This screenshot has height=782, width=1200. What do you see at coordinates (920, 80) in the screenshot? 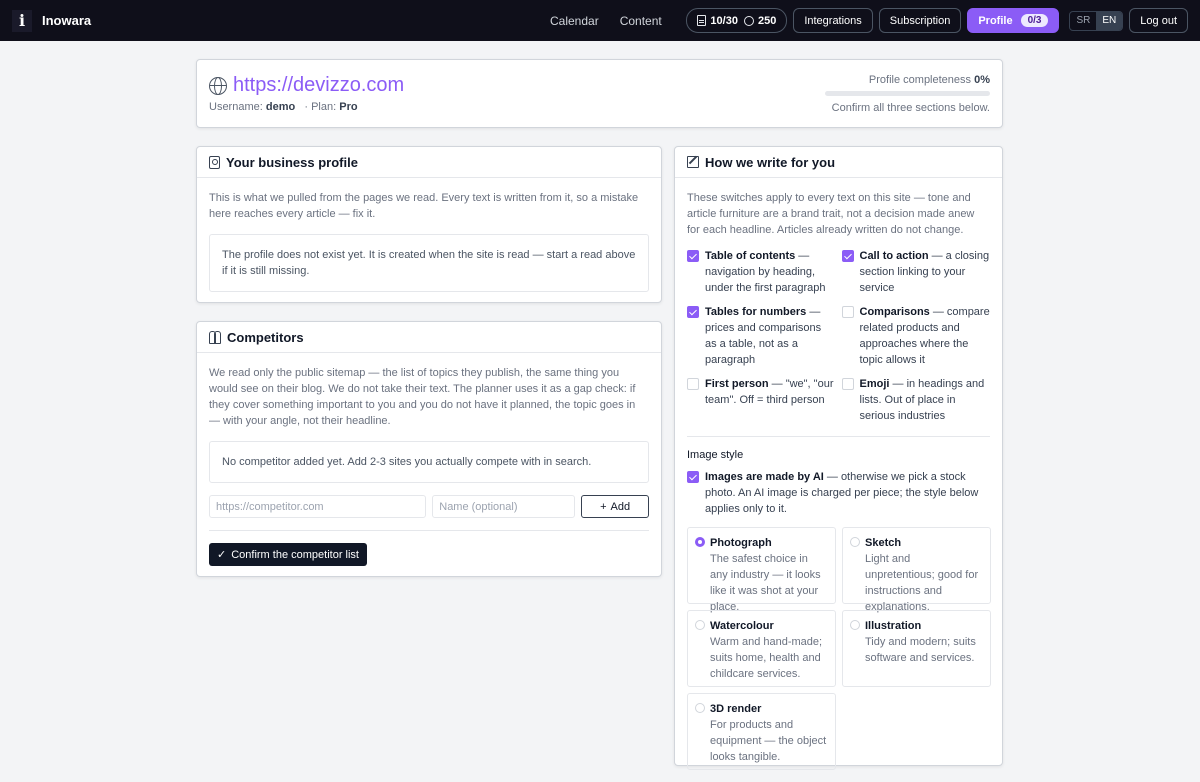
I see `completeness-label-text: Profile completeness` at bounding box center [920, 80].